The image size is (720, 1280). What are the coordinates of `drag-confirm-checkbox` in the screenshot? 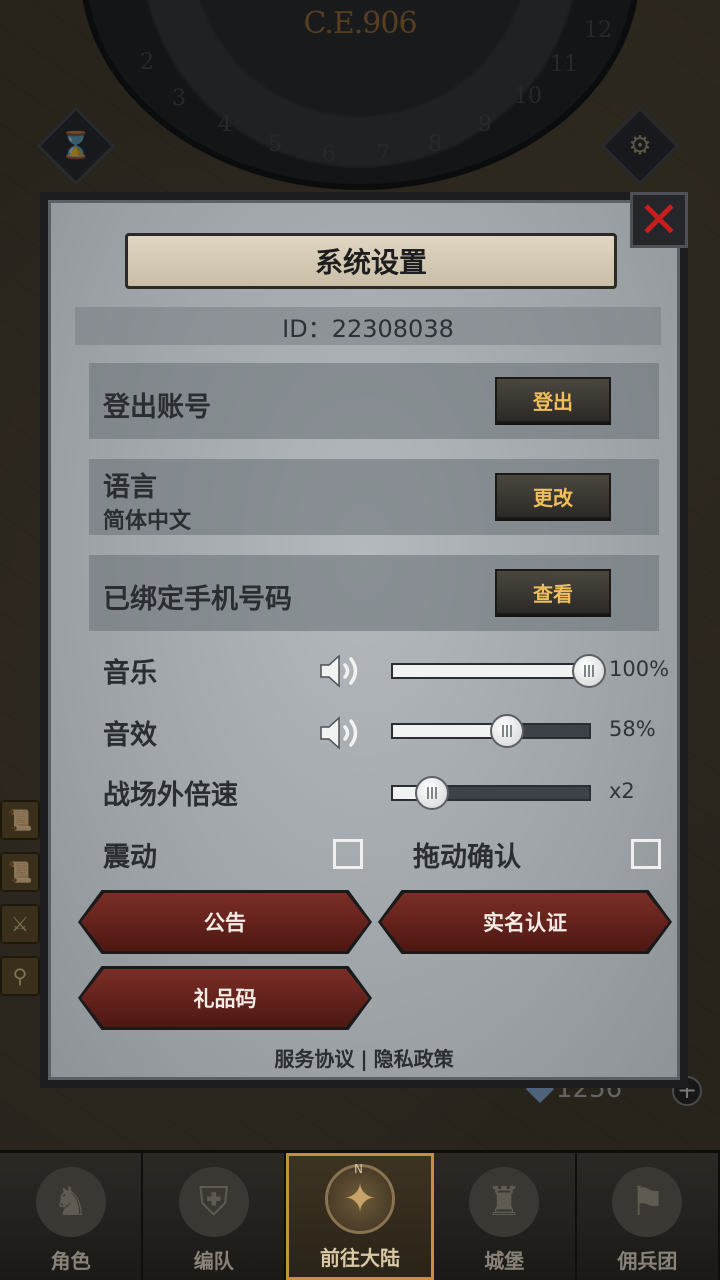 It's located at (646, 854).